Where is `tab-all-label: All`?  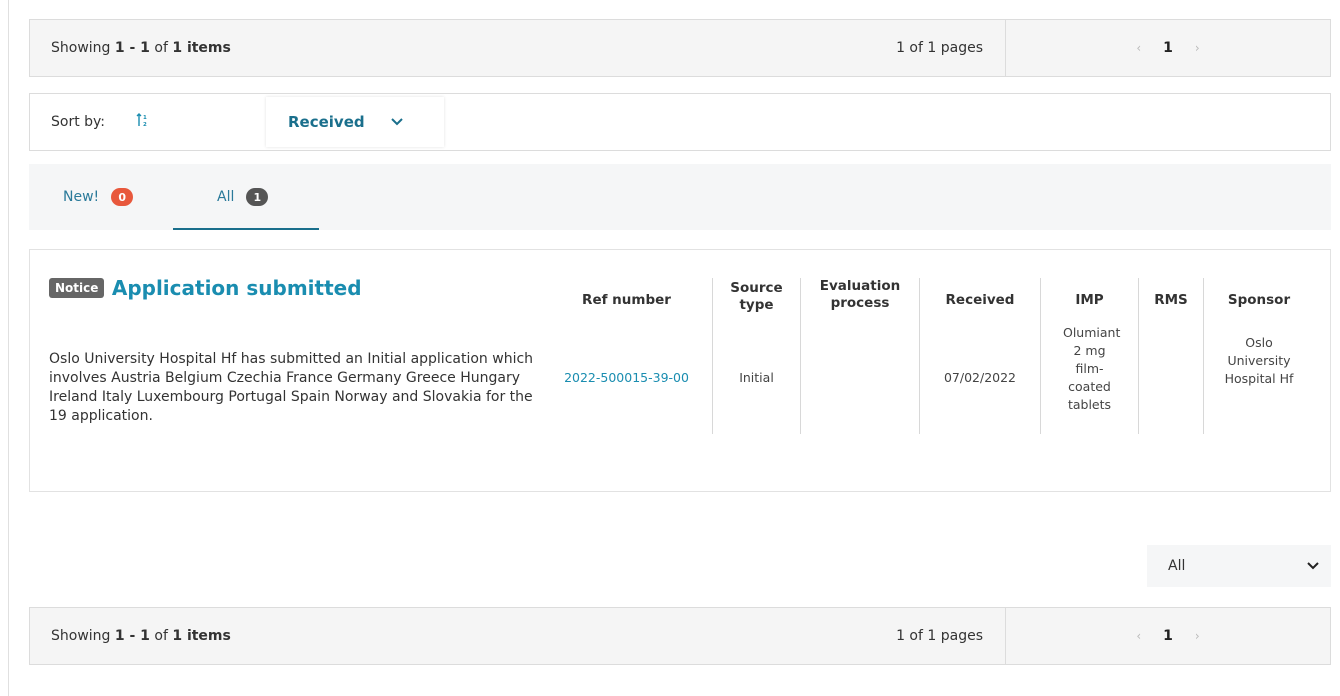
tab-all-label: All is located at coordinates (226, 197).